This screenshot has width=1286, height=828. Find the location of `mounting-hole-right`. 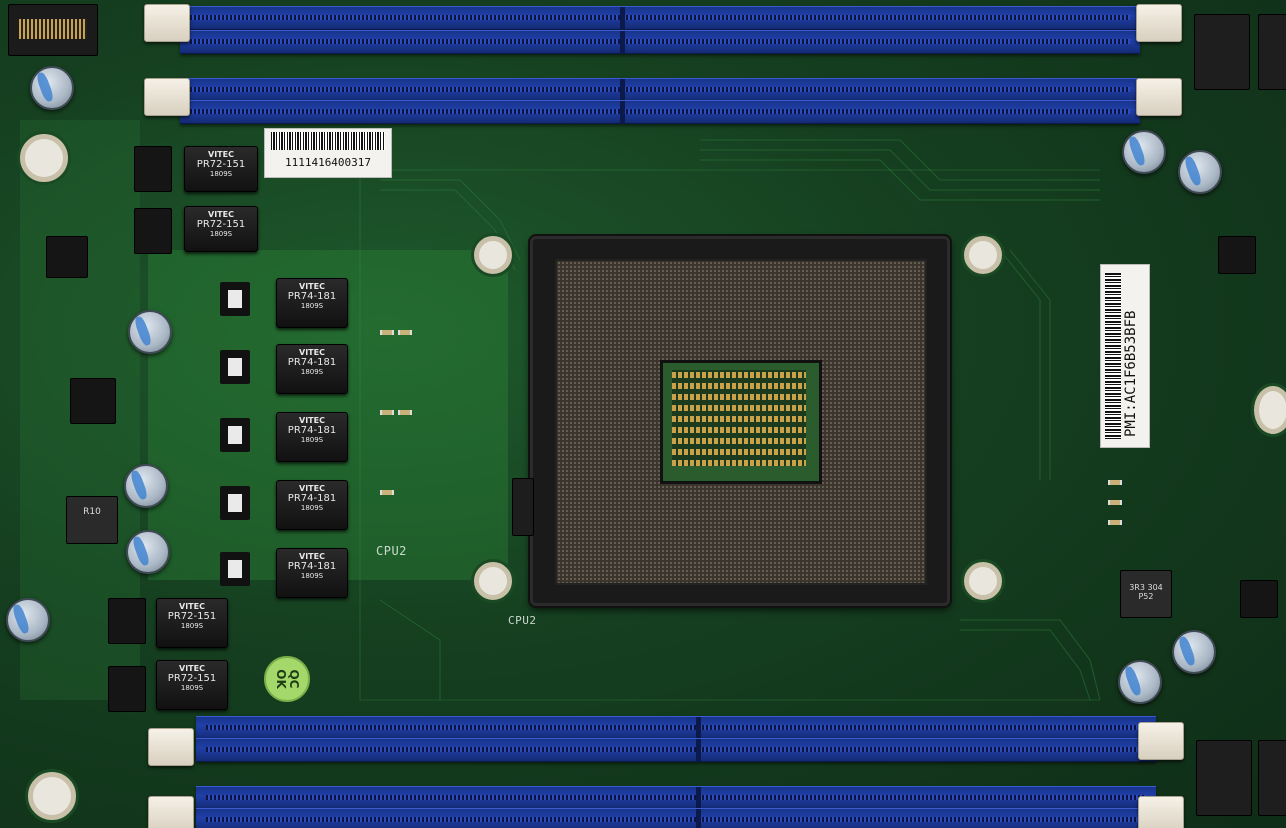

mounting-hole-right is located at coordinates (1270, 410).